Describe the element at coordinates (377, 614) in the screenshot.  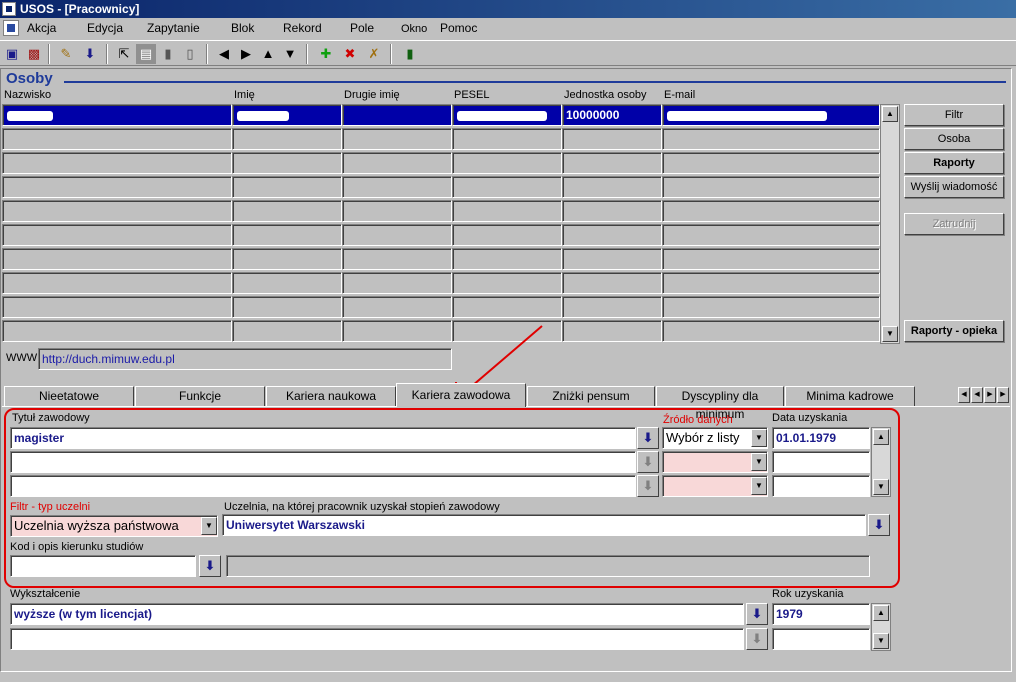
I see `wyksztalcenie-field: wyższe (w tym licencjat)` at that location.